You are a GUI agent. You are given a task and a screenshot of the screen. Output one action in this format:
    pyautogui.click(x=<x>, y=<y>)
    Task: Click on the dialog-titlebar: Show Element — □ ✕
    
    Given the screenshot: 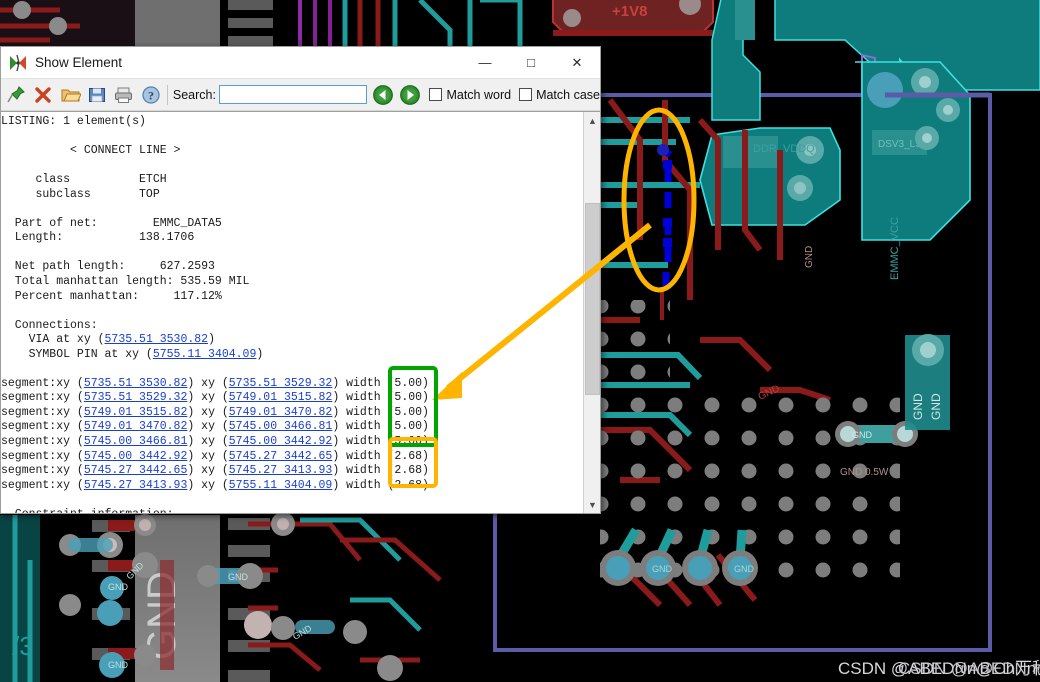 What is the action you would take?
    pyautogui.click(x=300, y=63)
    